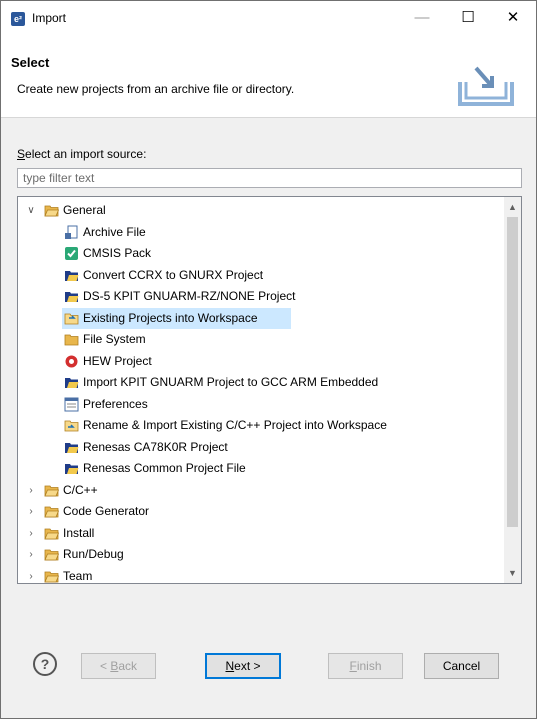 This screenshot has width=537, height=719. Describe the element at coordinates (155, 446) in the screenshot. I see `tree-item-label: Renesas CA78K0R Project` at that location.